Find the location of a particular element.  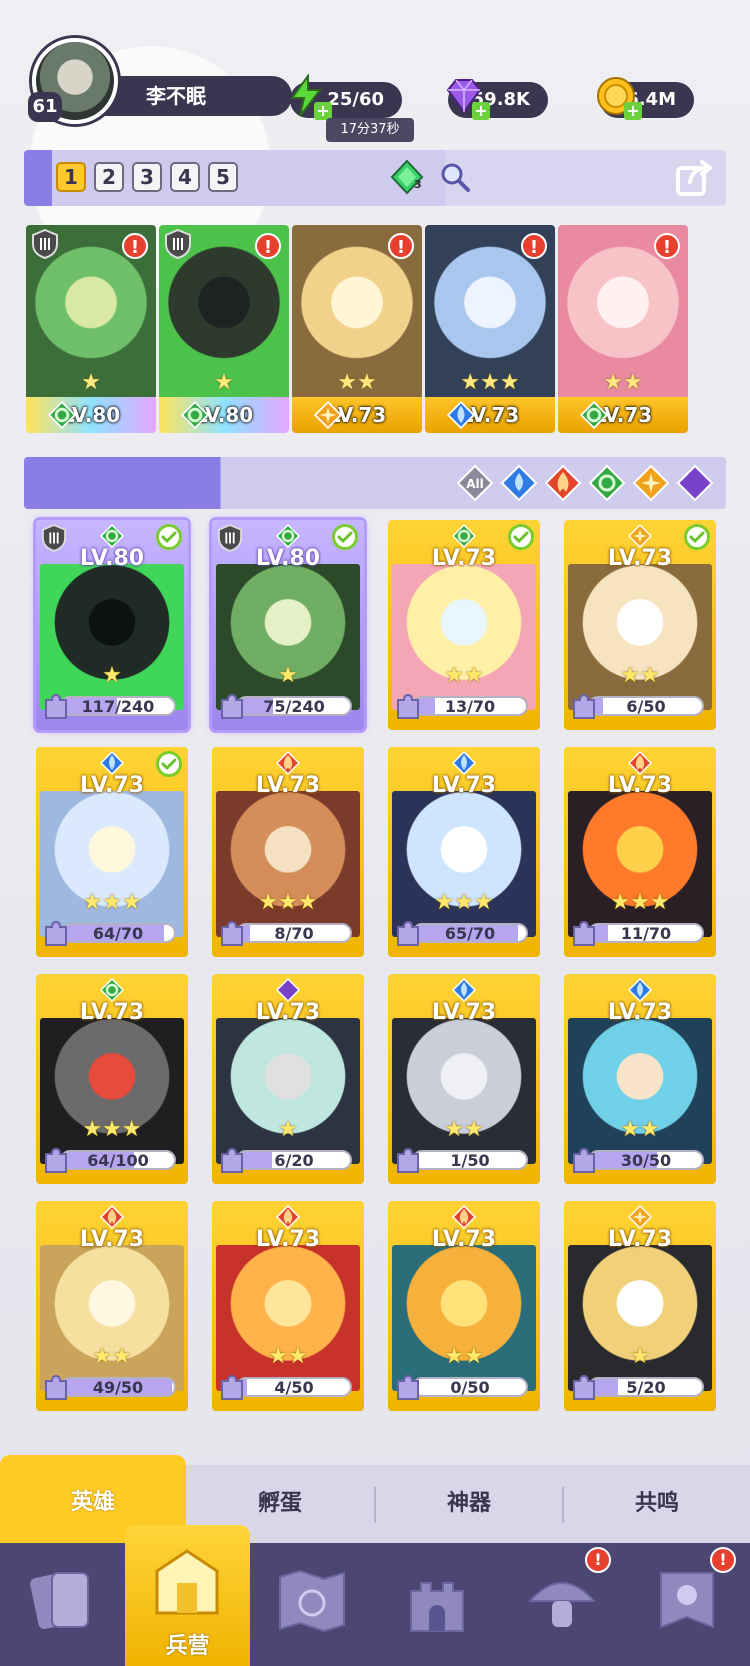

share-icon is located at coordinates (695, 177).